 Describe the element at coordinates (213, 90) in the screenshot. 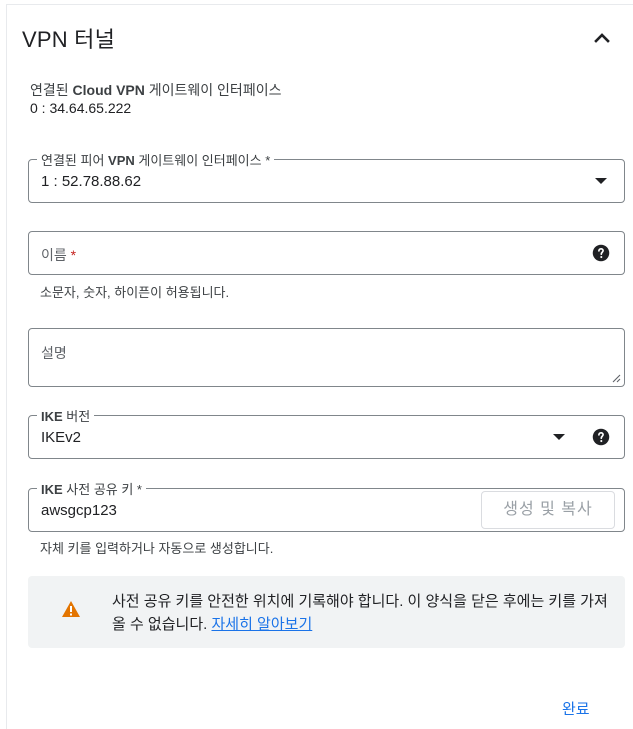

I see `gateway-label-suffix: 게이트웨이 인터페이스` at that location.